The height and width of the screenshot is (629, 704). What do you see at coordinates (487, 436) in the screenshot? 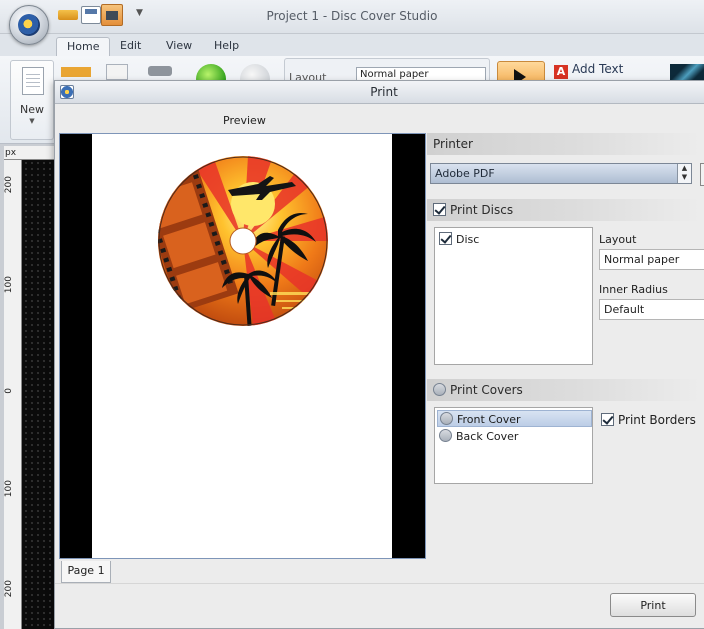
I see `back-cover-label: Back Cover` at bounding box center [487, 436].